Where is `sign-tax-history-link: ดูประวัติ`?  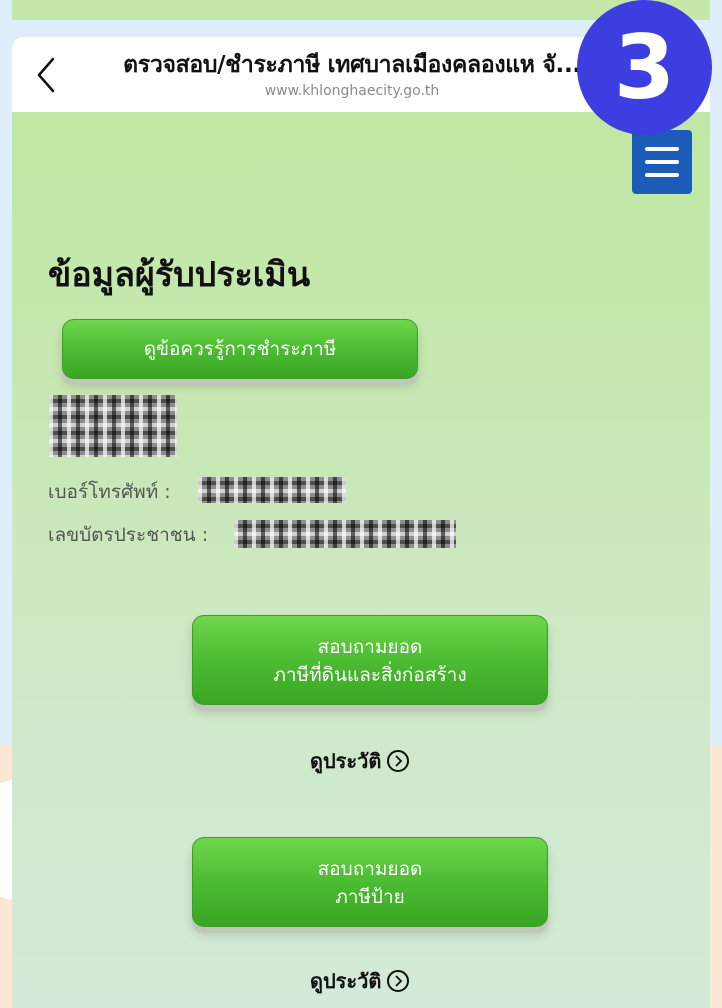 sign-tax-history-link: ดูประวัติ is located at coordinates (360, 981).